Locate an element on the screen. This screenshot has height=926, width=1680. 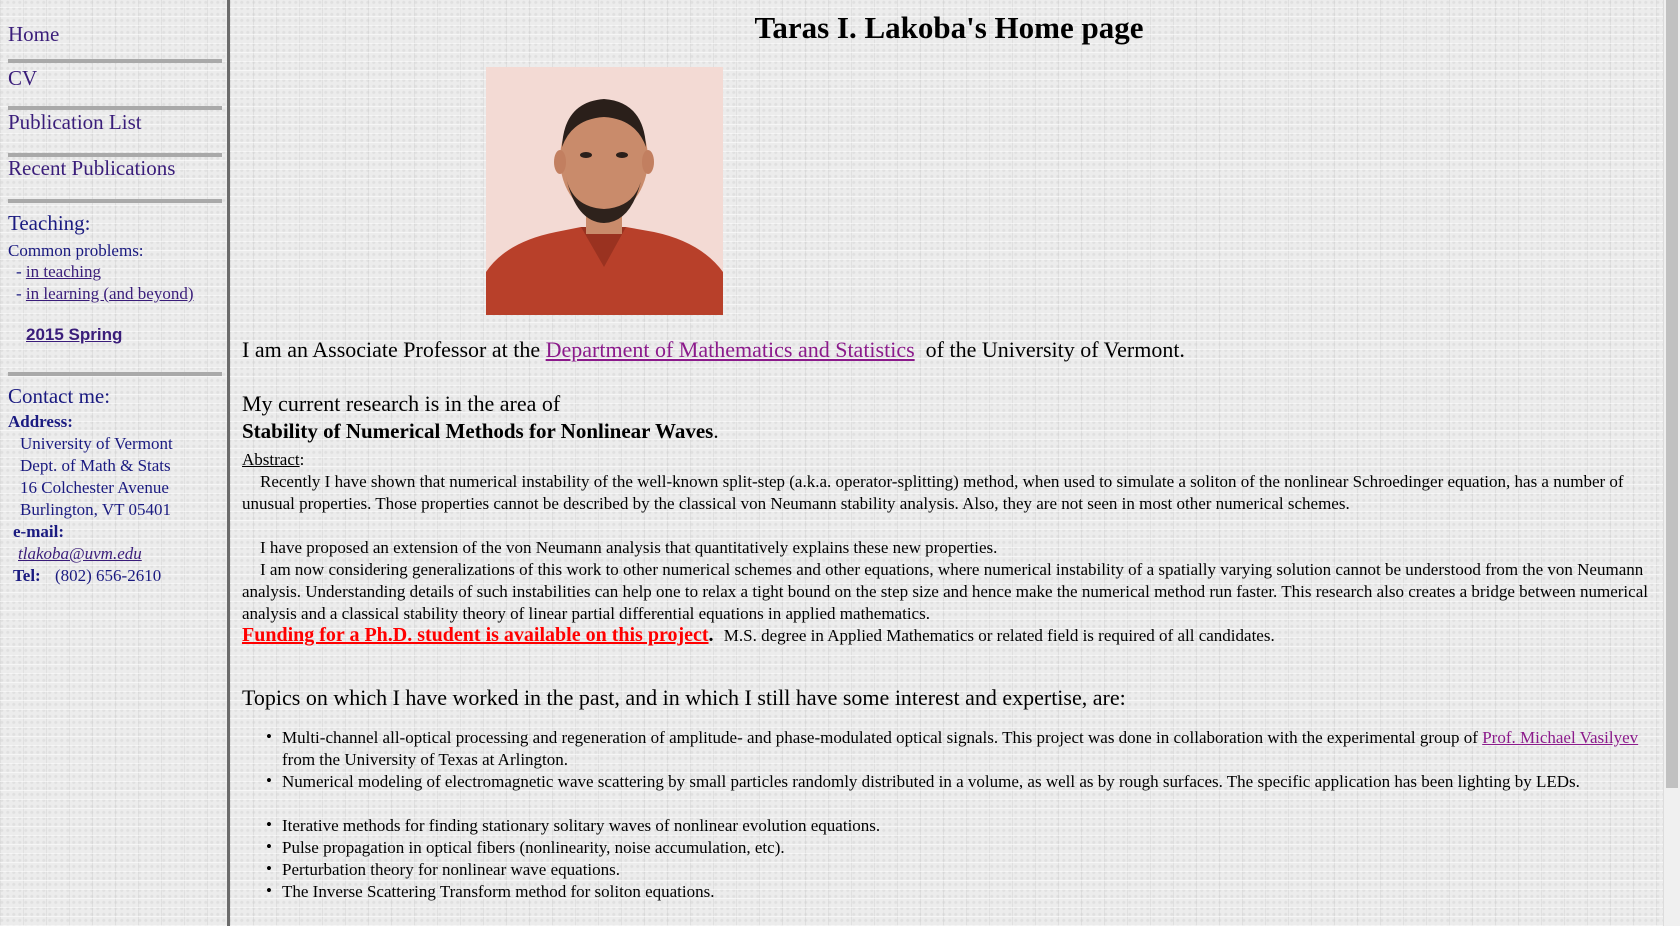
page-title: Taras I. Lakoba's Home page is located at coordinates (949, 27).